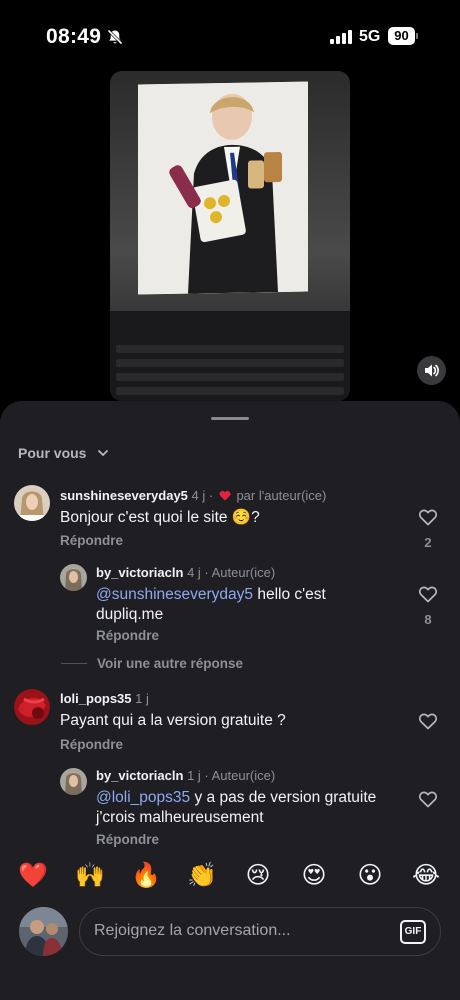  I want to click on sheet-grabber, so click(230, 418).